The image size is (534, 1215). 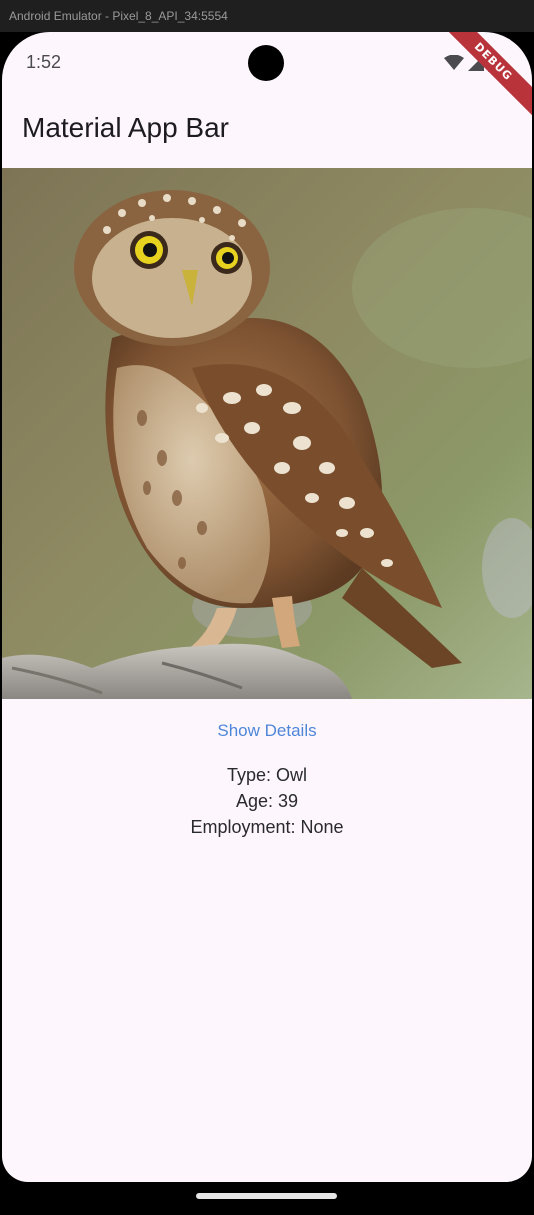 What do you see at coordinates (125, 127) in the screenshot?
I see `app-bar-title: Material App Bar` at bounding box center [125, 127].